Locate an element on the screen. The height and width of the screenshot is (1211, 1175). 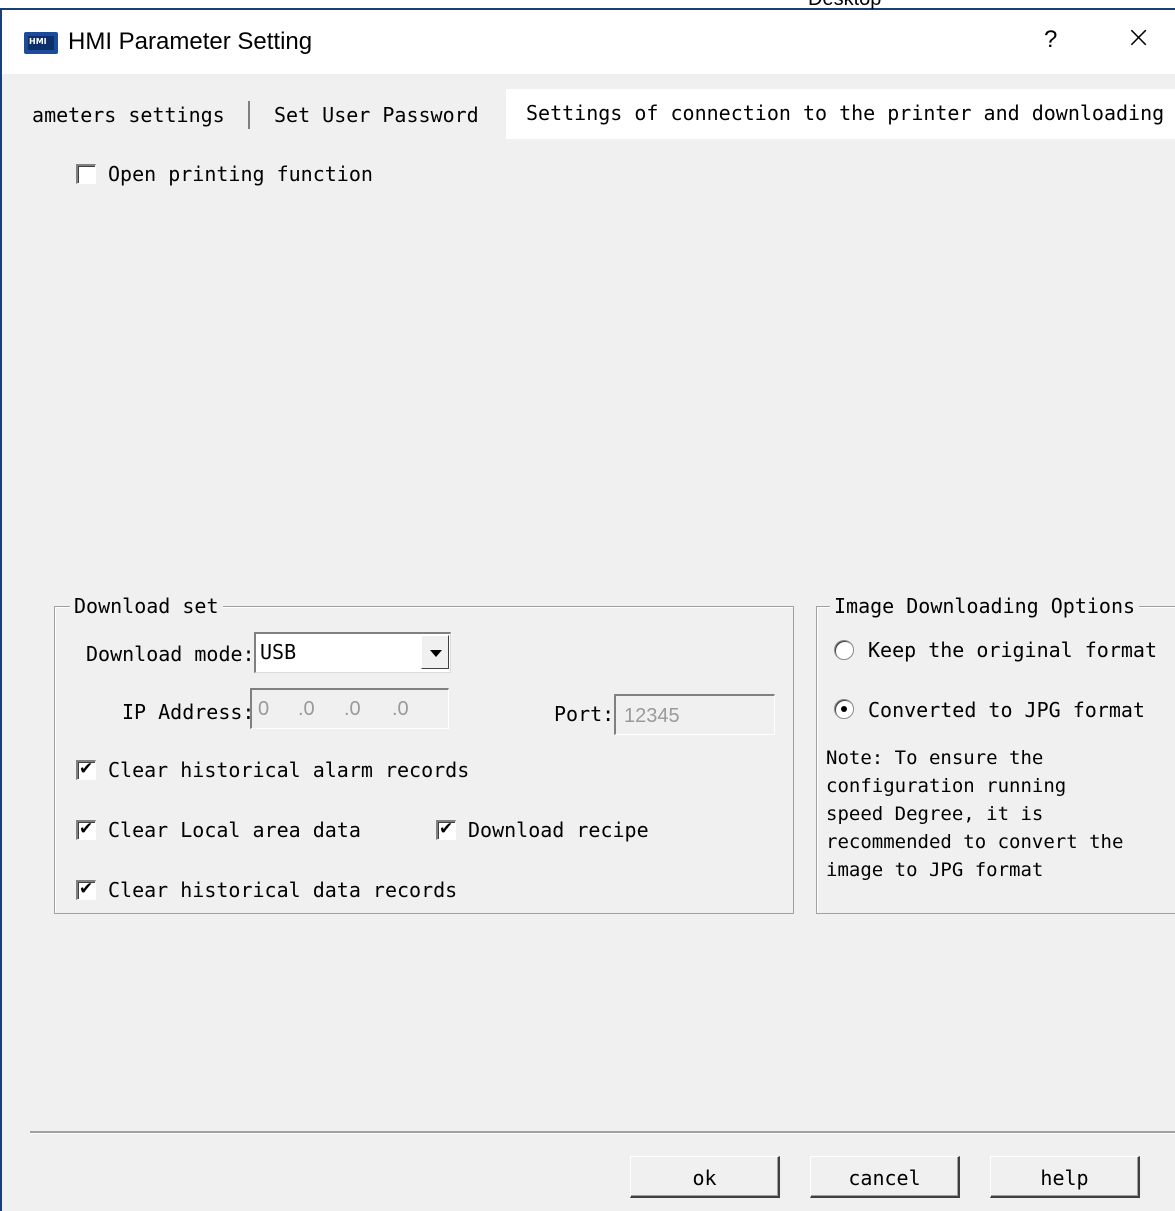
hmi-app-icon: HMI is located at coordinates (41, 43).